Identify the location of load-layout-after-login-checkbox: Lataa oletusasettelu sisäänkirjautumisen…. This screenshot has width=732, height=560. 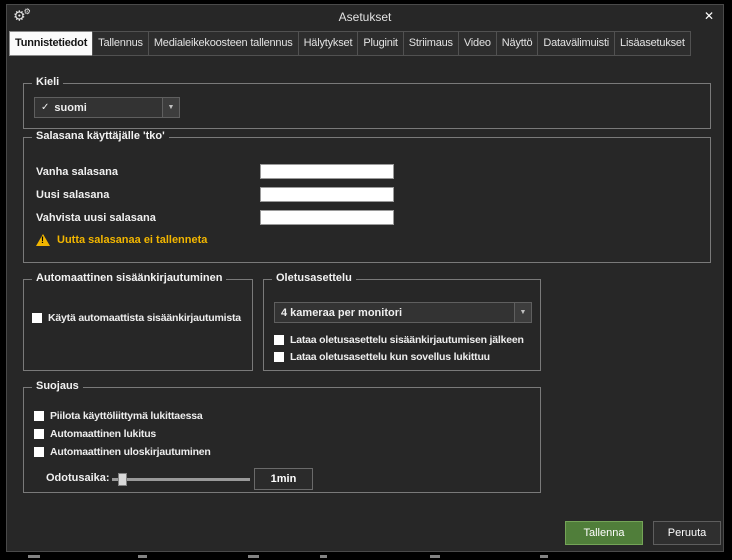
(399, 340).